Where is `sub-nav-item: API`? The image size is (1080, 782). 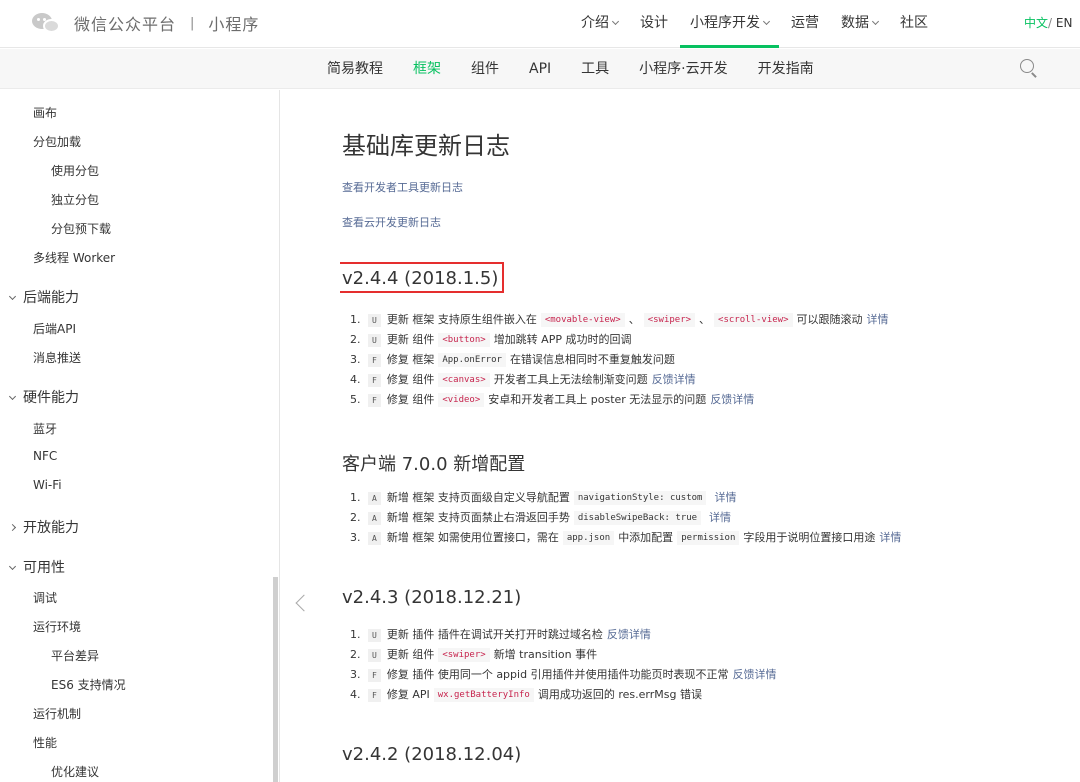 sub-nav-item: API is located at coordinates (540, 69).